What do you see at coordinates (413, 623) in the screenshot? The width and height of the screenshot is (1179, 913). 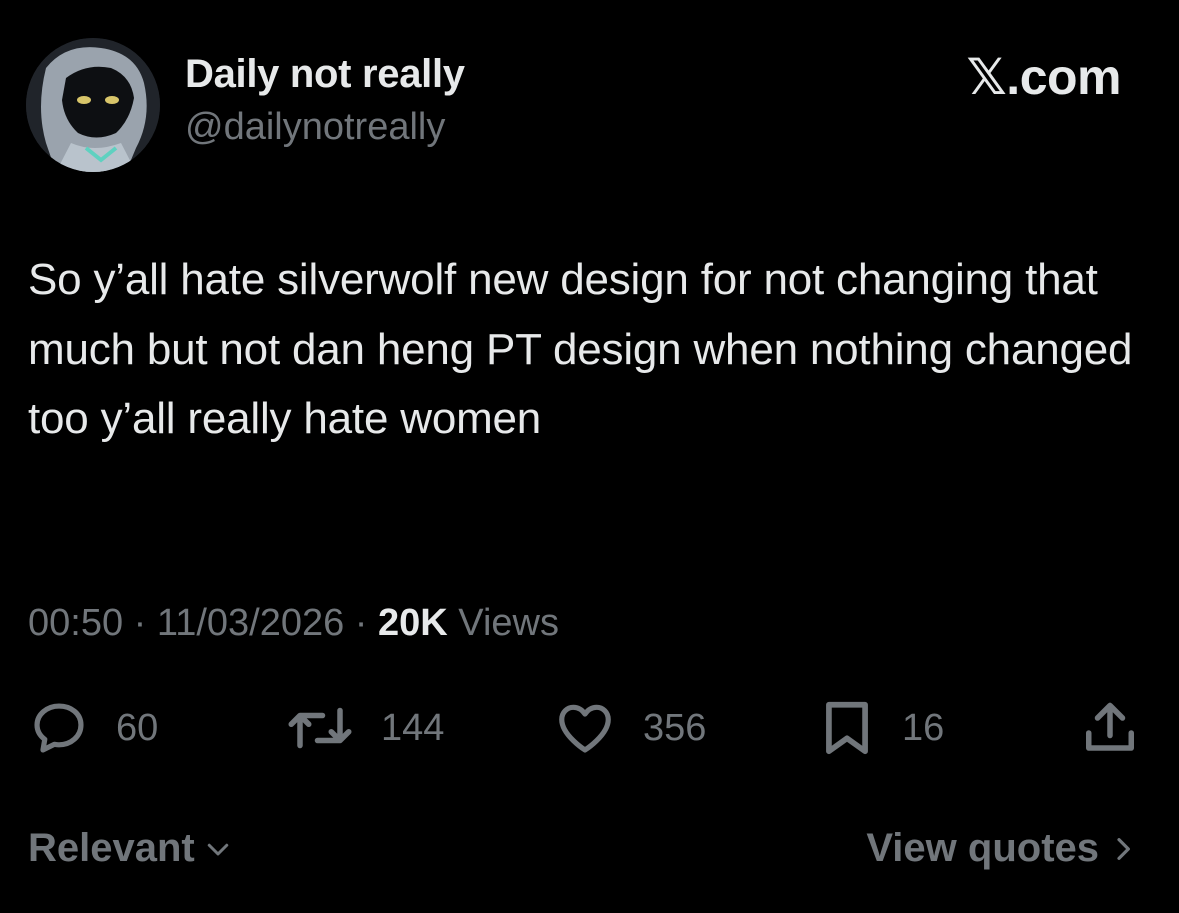 I see `views-count: 20K` at bounding box center [413, 623].